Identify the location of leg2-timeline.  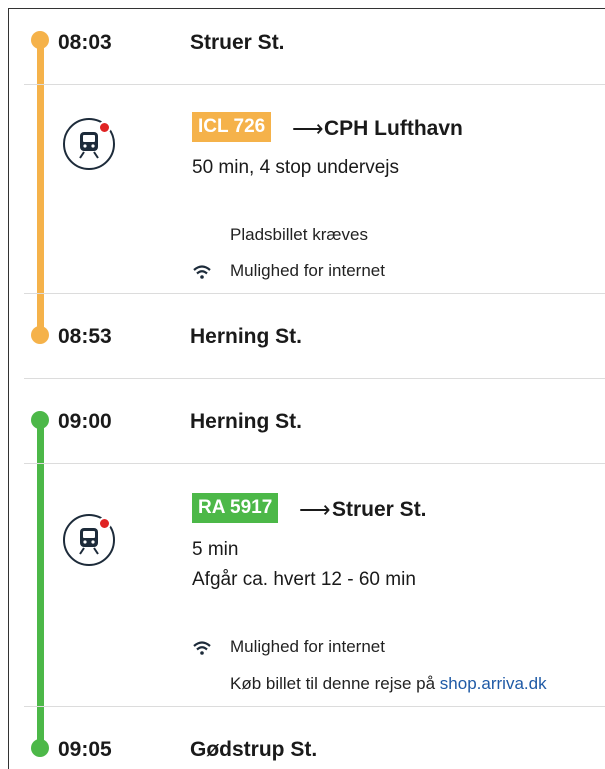
(40, 584).